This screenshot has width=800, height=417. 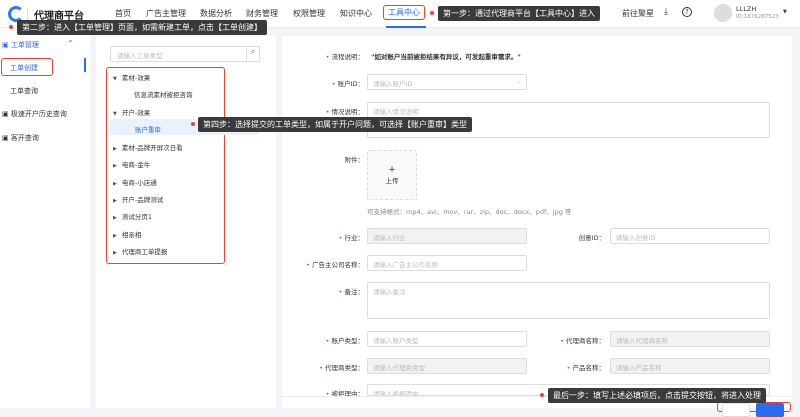 What do you see at coordinates (351, 238) in the screenshot?
I see `industry-label: • 行业：` at bounding box center [351, 238].